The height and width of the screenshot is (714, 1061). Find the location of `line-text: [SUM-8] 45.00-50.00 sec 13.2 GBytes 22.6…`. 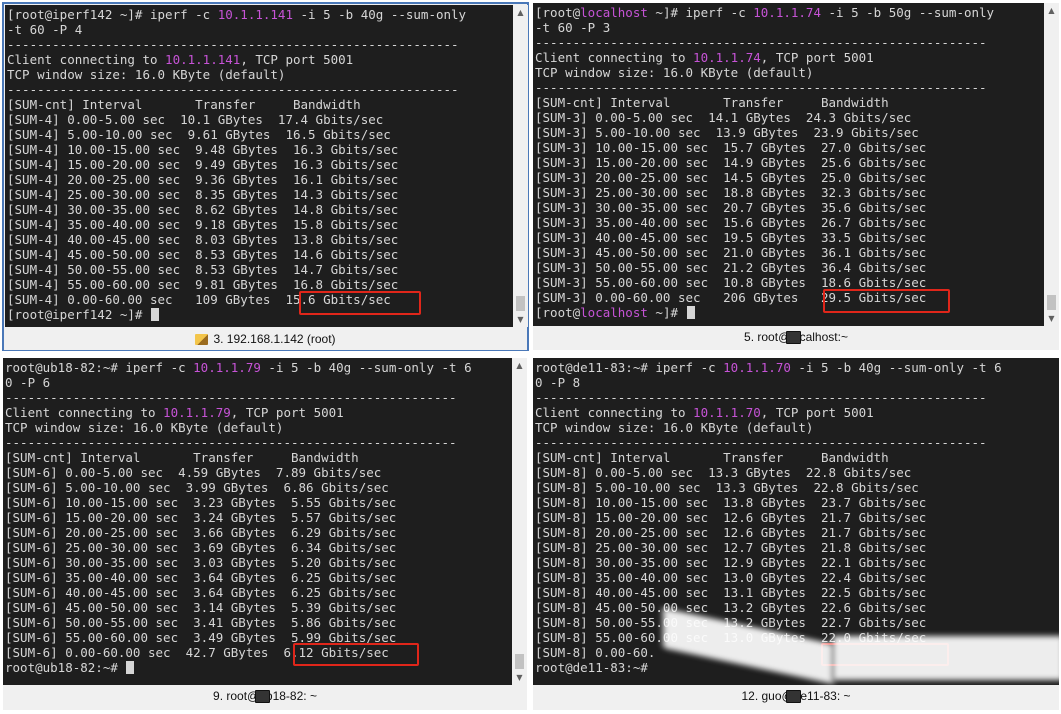

line-text: [SUM-8] 45.00-50.00 sec 13.2 GBytes 22.6… is located at coordinates (731, 607).